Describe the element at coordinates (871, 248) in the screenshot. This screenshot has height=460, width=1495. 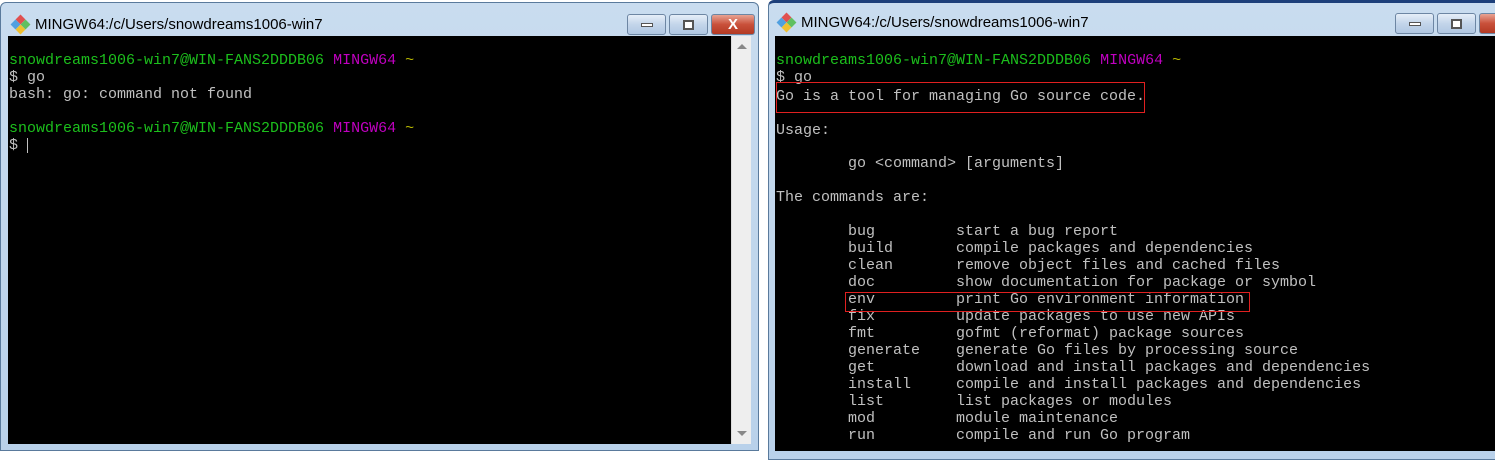
I see `command-name: build` at that location.